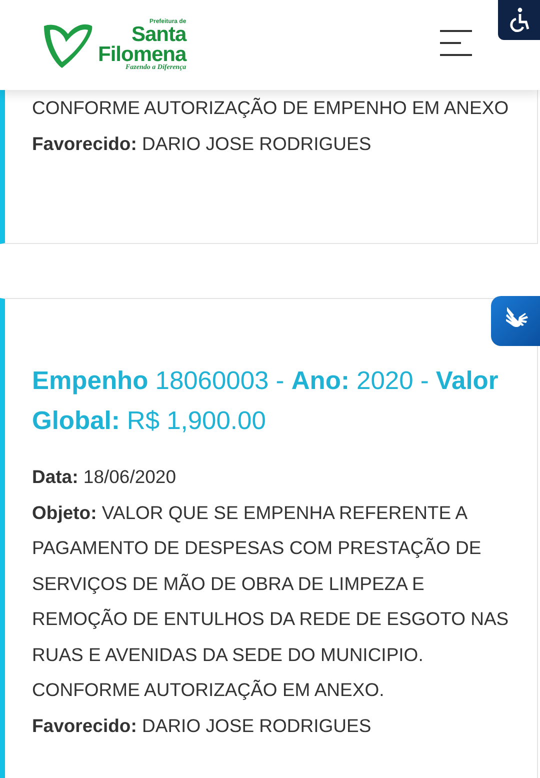  What do you see at coordinates (515, 321) in the screenshot?
I see `sign-language-button` at bounding box center [515, 321].